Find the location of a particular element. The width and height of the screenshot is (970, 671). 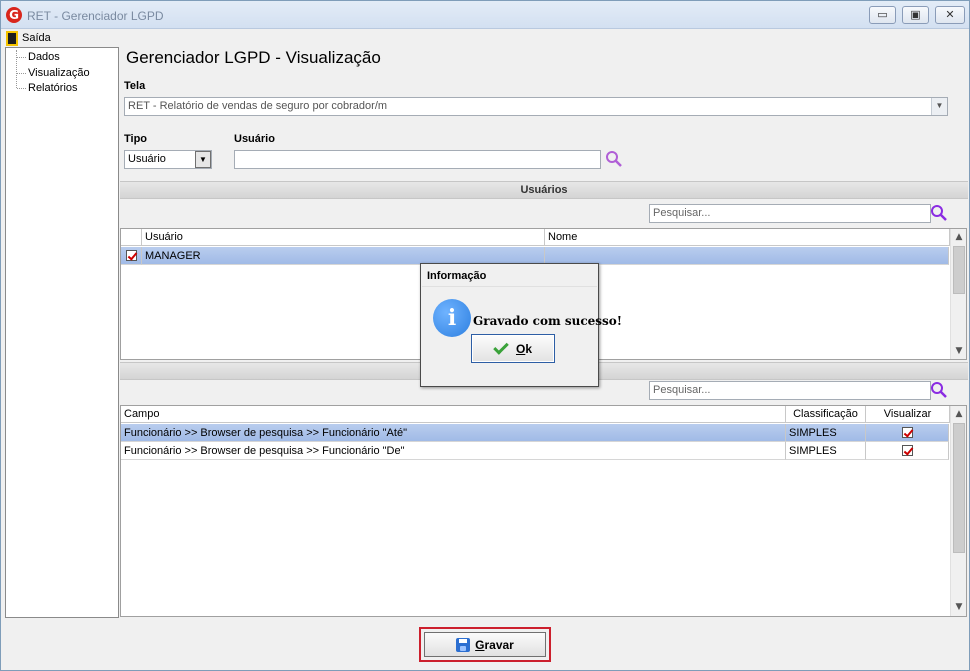

close-icon: ✕ is located at coordinates (950, 14).